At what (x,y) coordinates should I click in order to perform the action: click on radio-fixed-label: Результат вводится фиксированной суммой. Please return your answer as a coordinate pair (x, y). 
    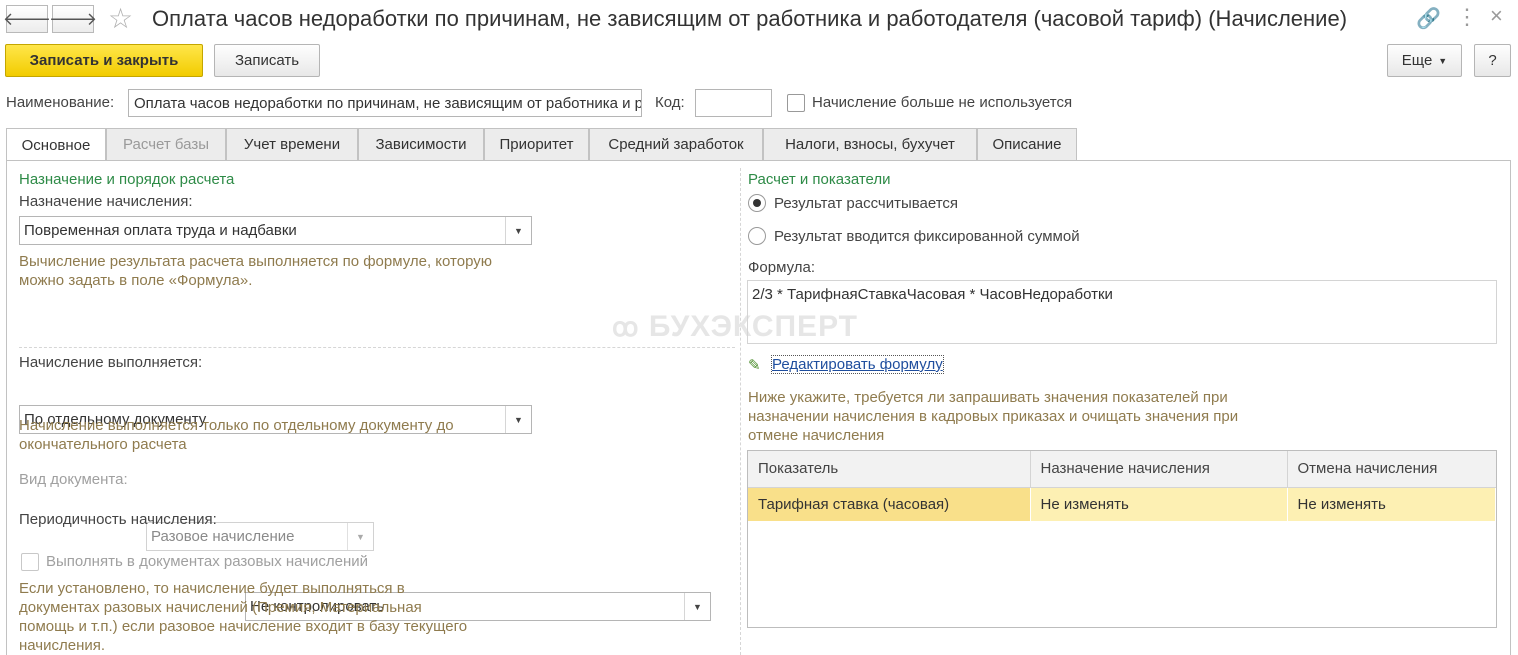
    Looking at the image, I should click on (927, 236).